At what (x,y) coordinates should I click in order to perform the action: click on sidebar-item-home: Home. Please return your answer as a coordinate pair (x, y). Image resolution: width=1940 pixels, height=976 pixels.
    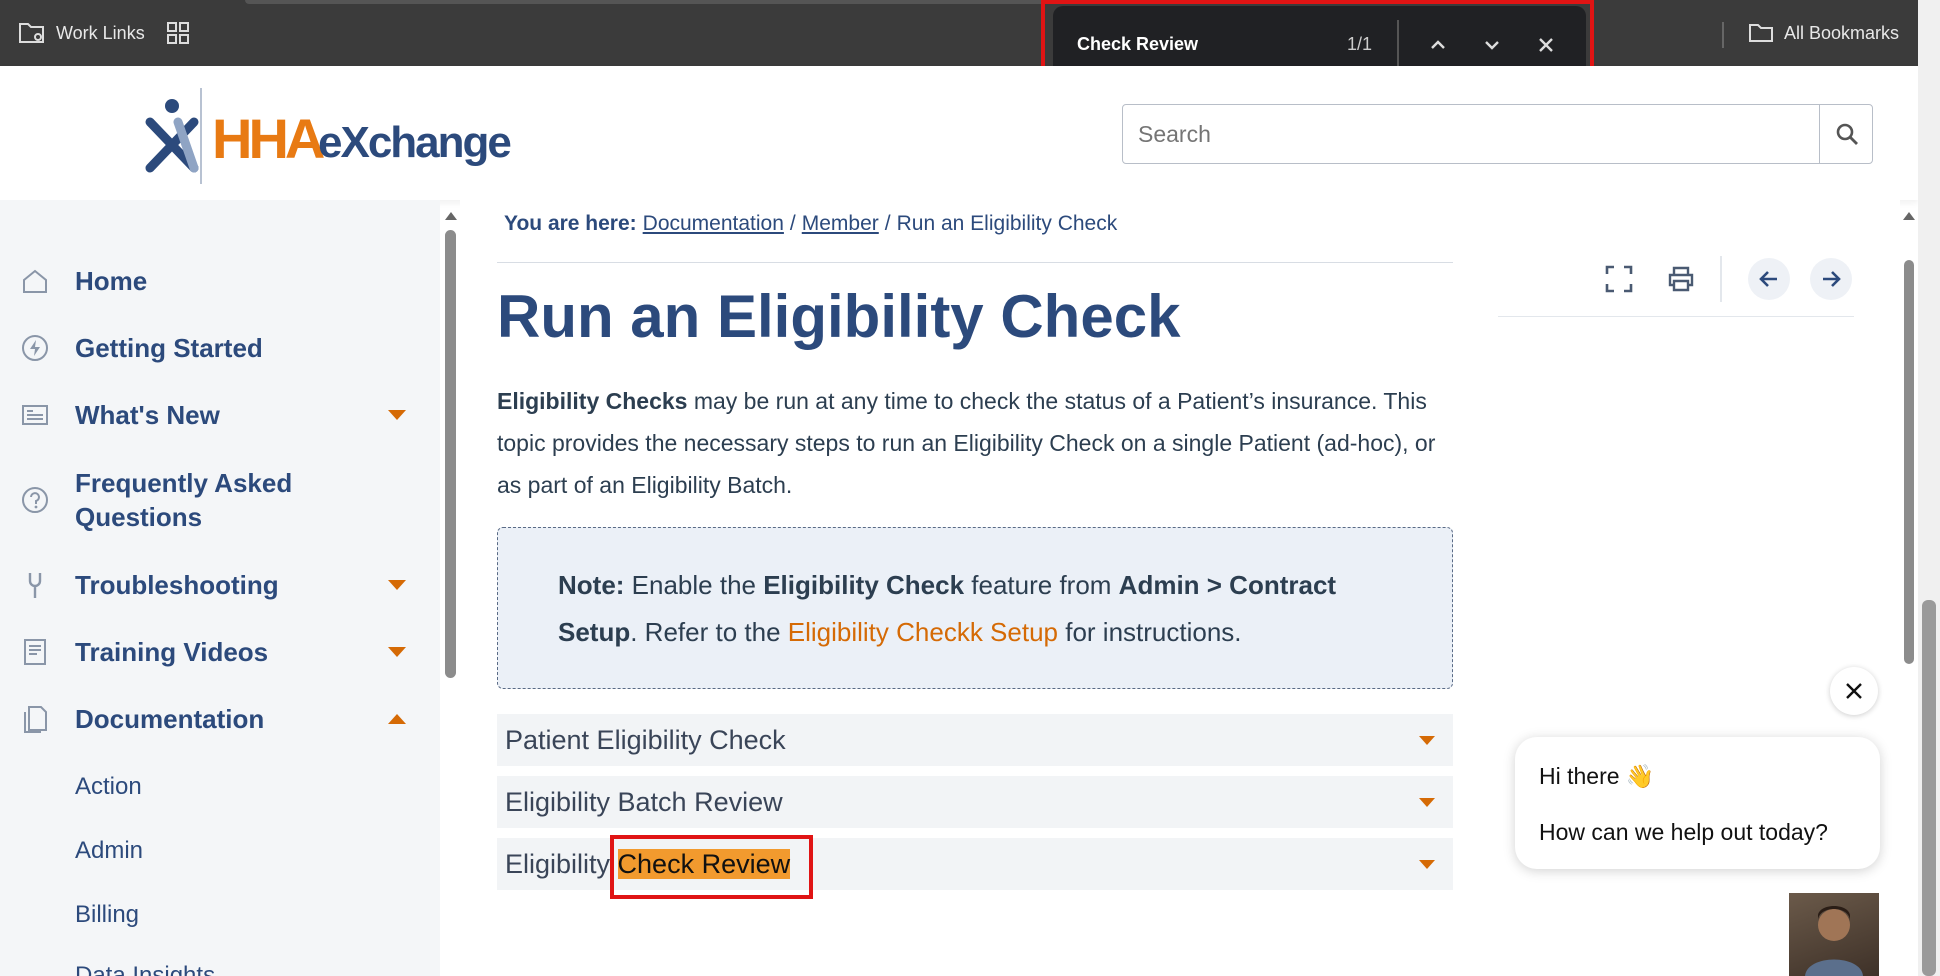
    Looking at the image, I should click on (215, 281).